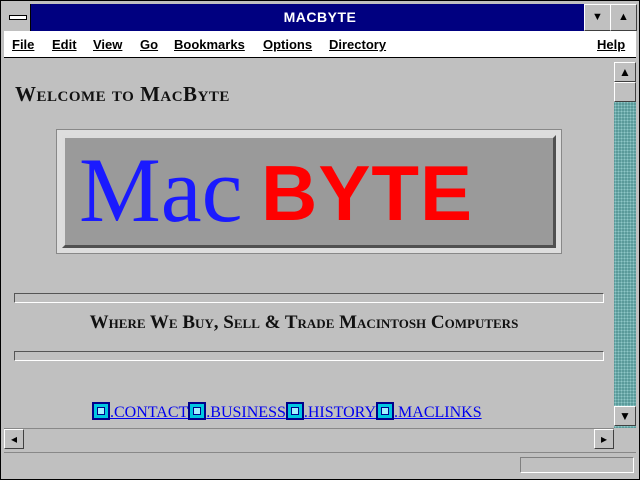  What do you see at coordinates (64, 44) in the screenshot?
I see `menu-edit: Edit` at bounding box center [64, 44].